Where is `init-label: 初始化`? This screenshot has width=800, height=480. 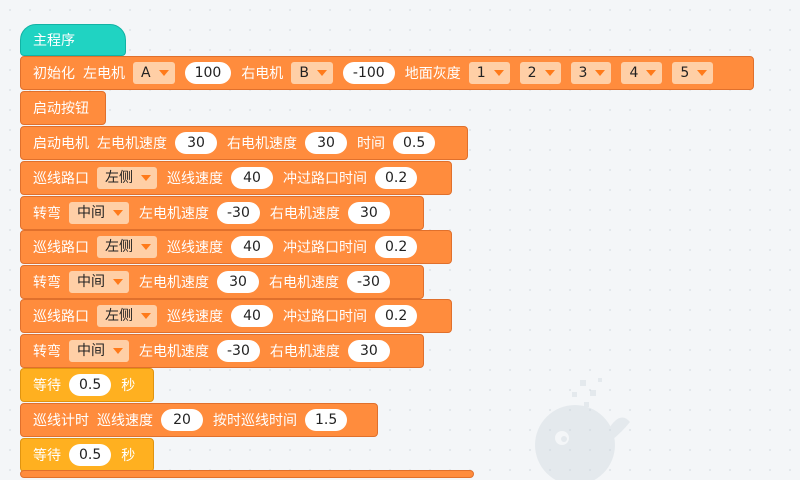
init-label: 初始化 is located at coordinates (54, 74).